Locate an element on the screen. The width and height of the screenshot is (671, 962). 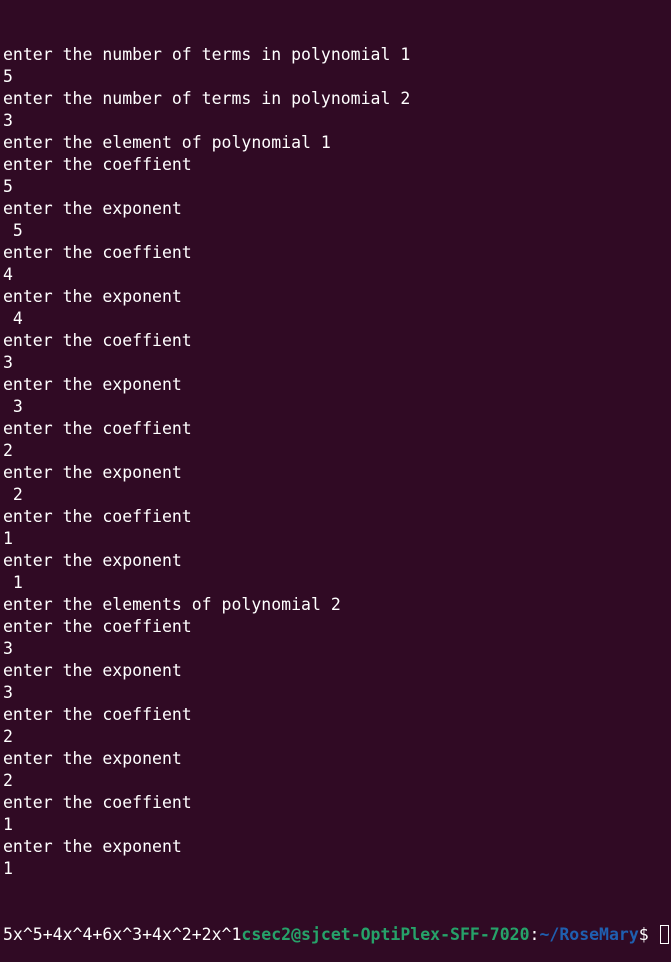
terminal-line: enter the element of polynomial 1 is located at coordinates (167, 142).